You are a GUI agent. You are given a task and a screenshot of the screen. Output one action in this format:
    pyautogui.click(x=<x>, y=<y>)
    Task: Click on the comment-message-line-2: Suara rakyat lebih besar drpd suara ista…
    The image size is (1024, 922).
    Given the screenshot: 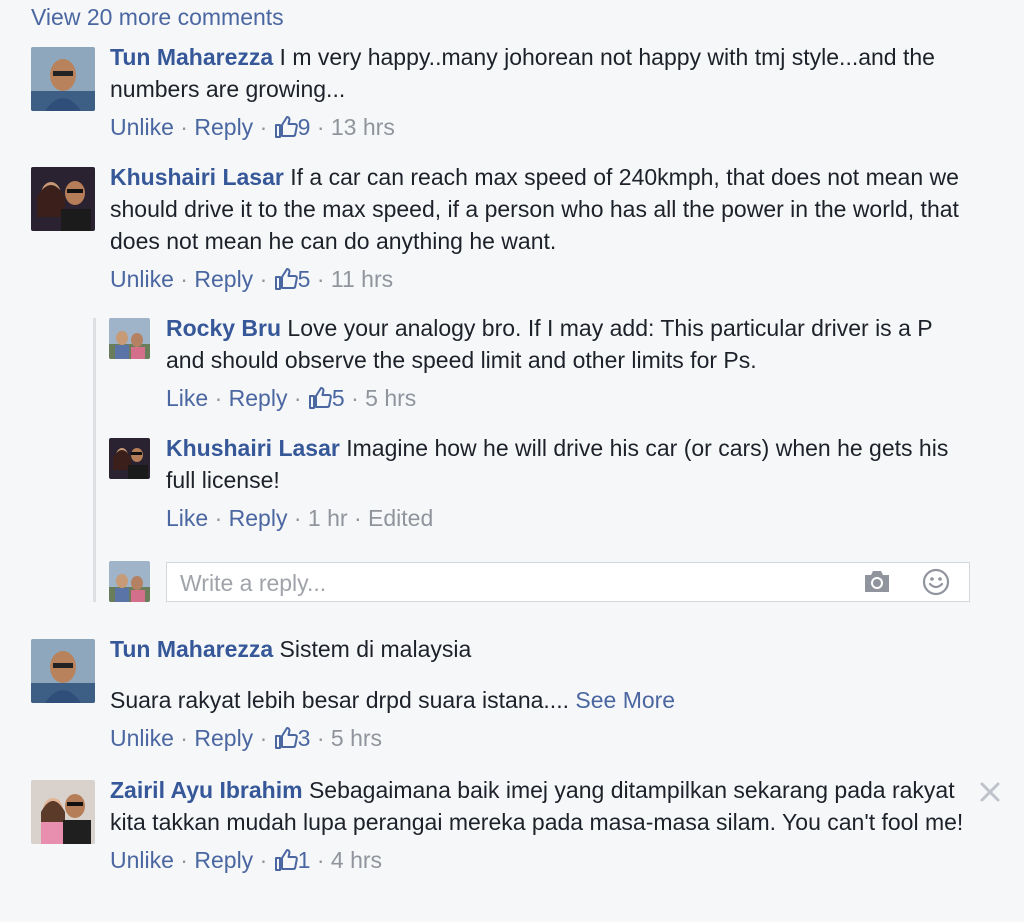 What is the action you would take?
    pyautogui.click(x=339, y=700)
    